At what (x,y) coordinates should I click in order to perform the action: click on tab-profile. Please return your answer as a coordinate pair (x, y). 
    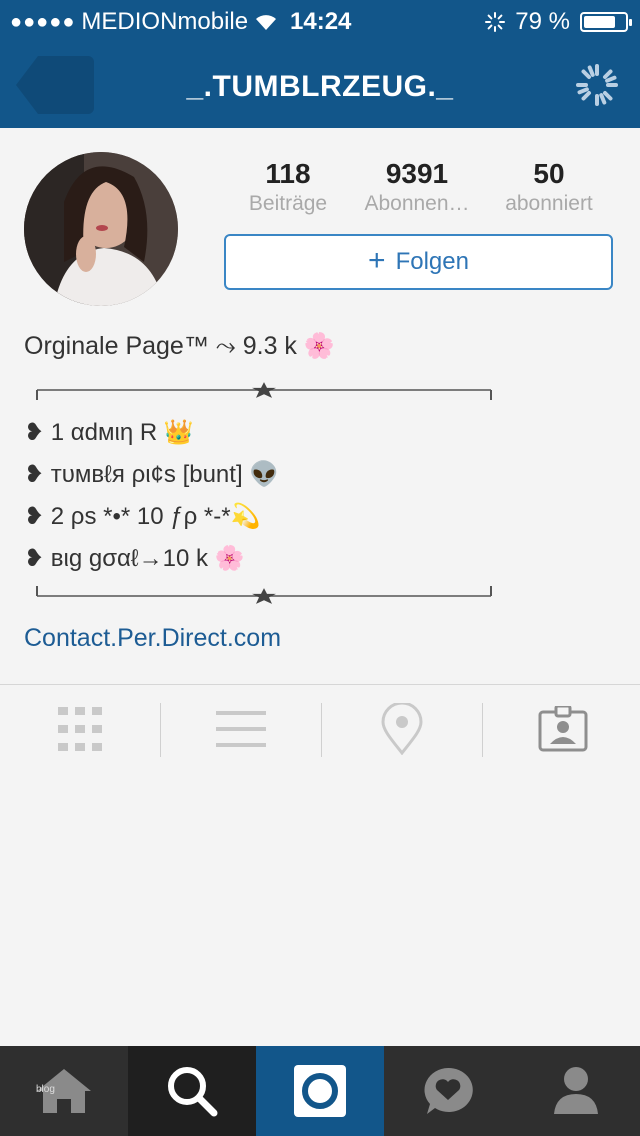
    Looking at the image, I should click on (576, 1091).